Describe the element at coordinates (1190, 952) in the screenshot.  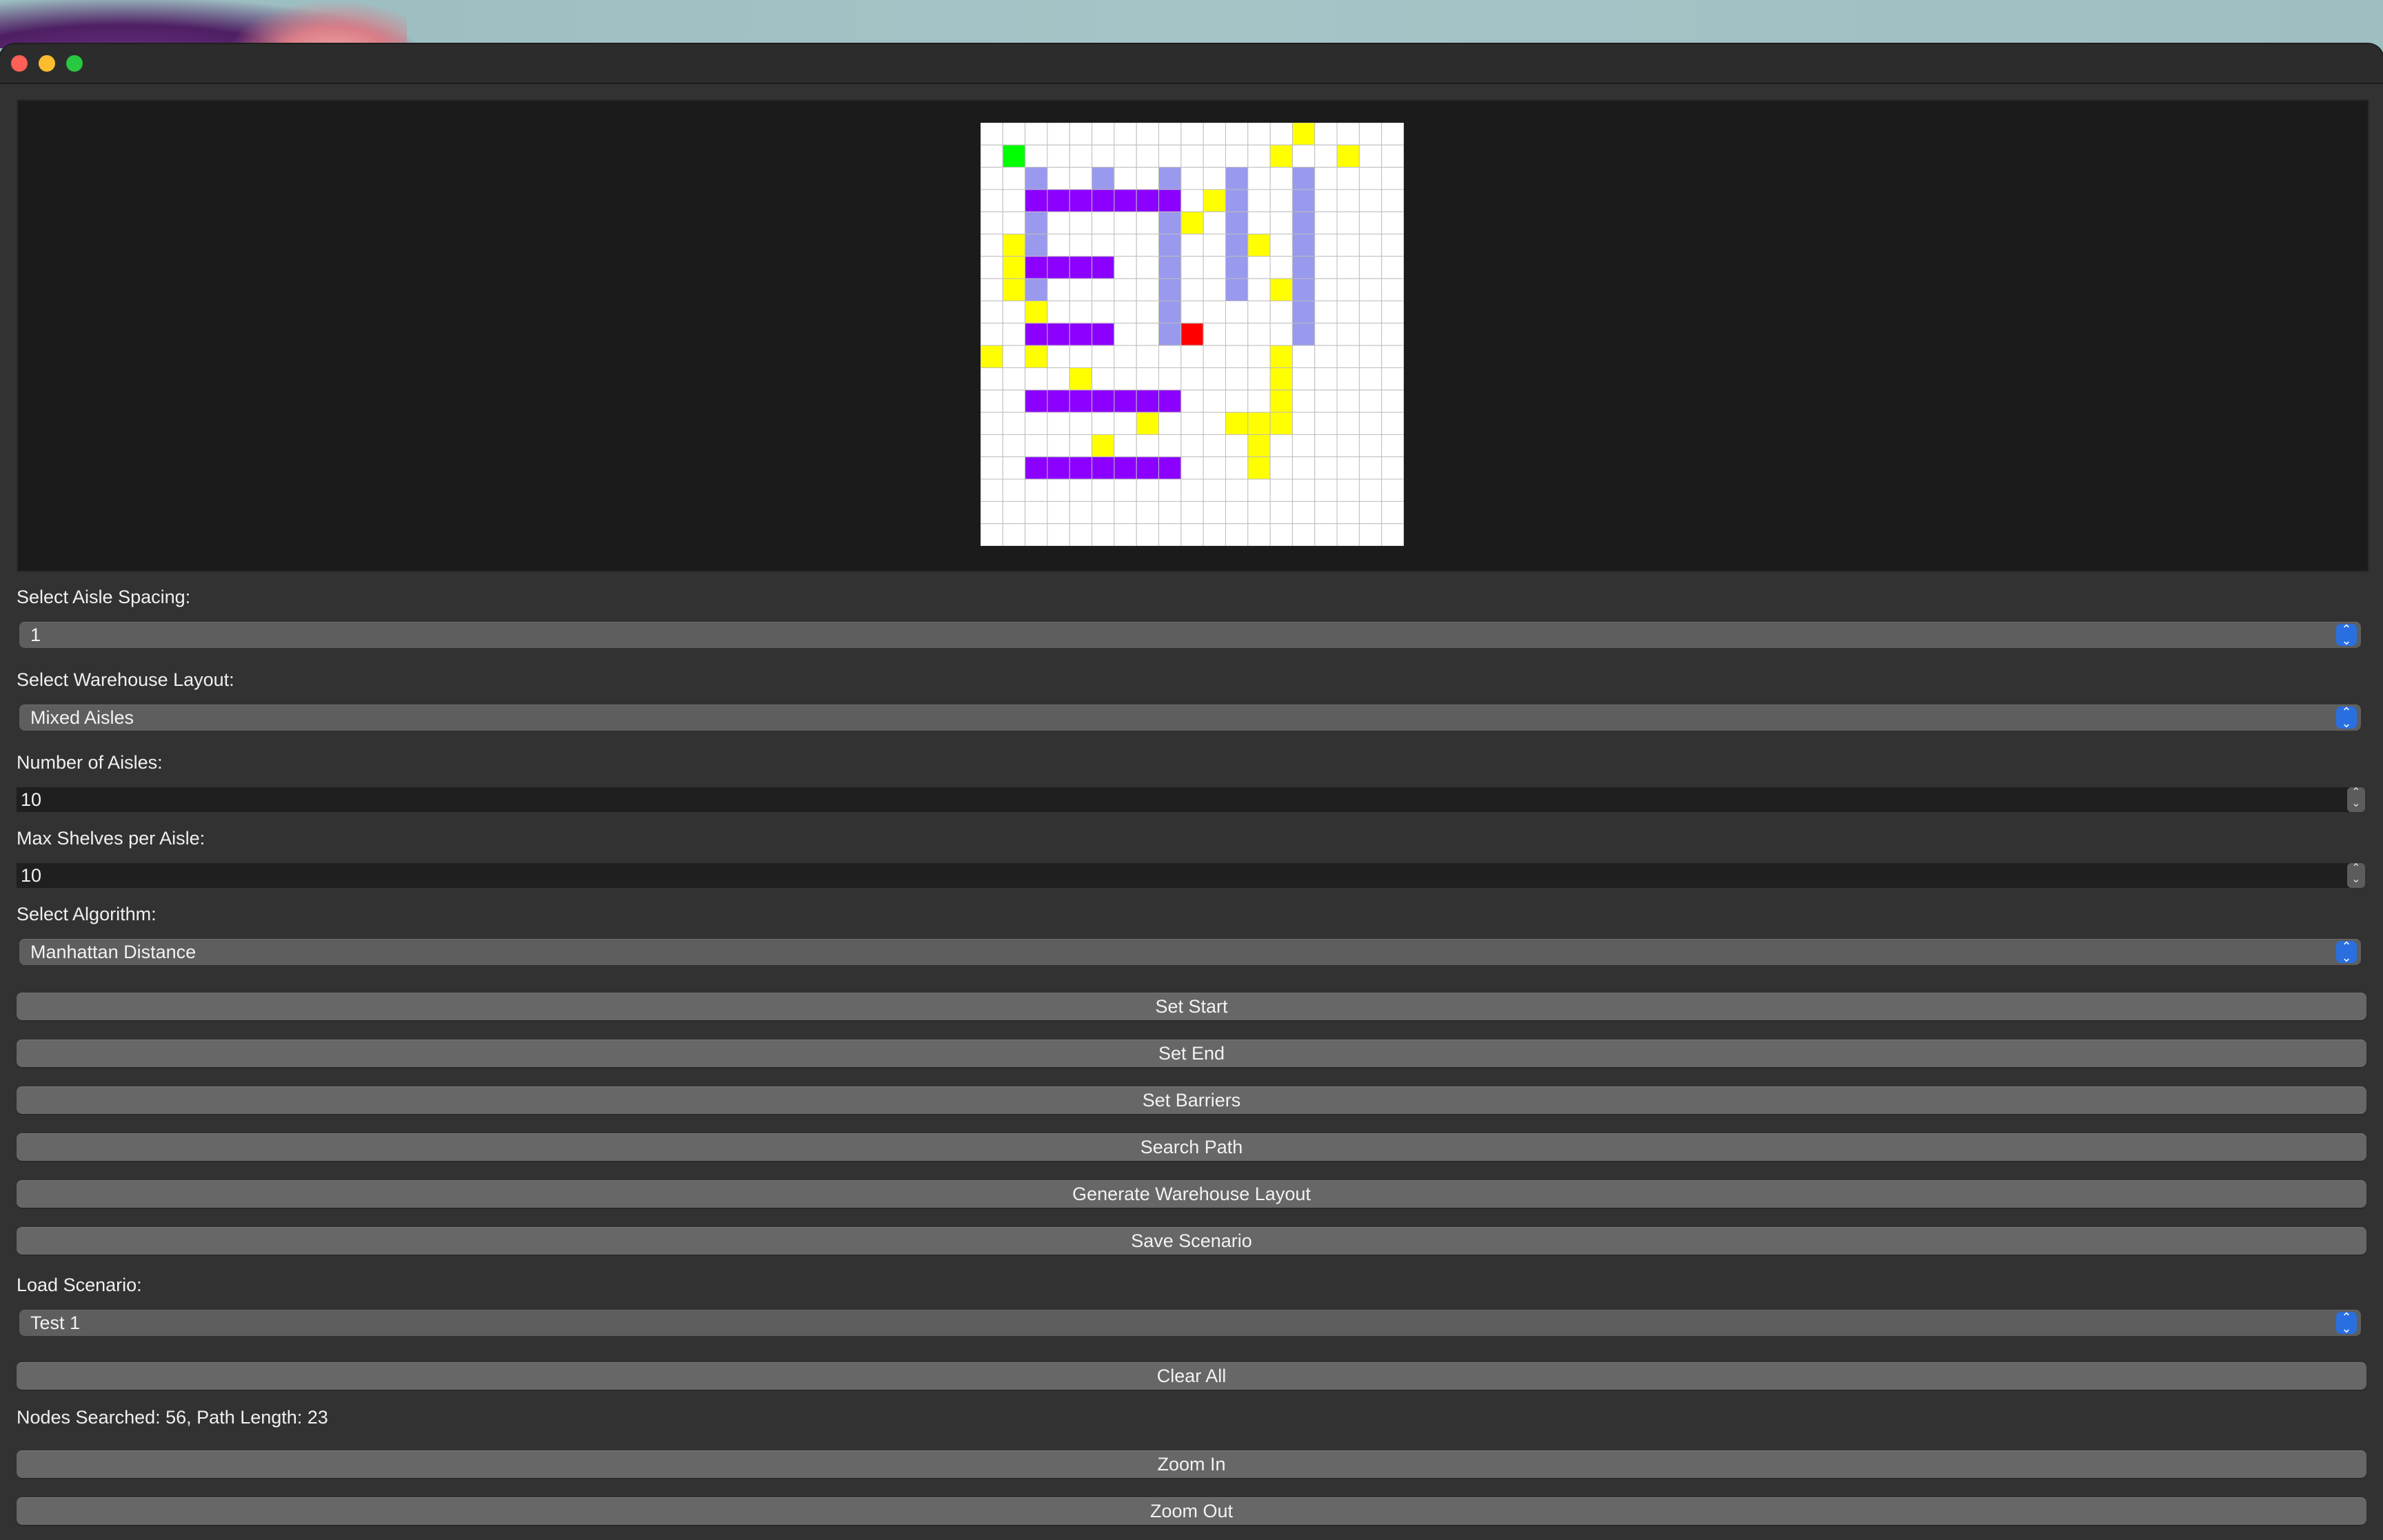
I see `algorithm-select: Manhattan Distance ⌃ ⌄` at that location.